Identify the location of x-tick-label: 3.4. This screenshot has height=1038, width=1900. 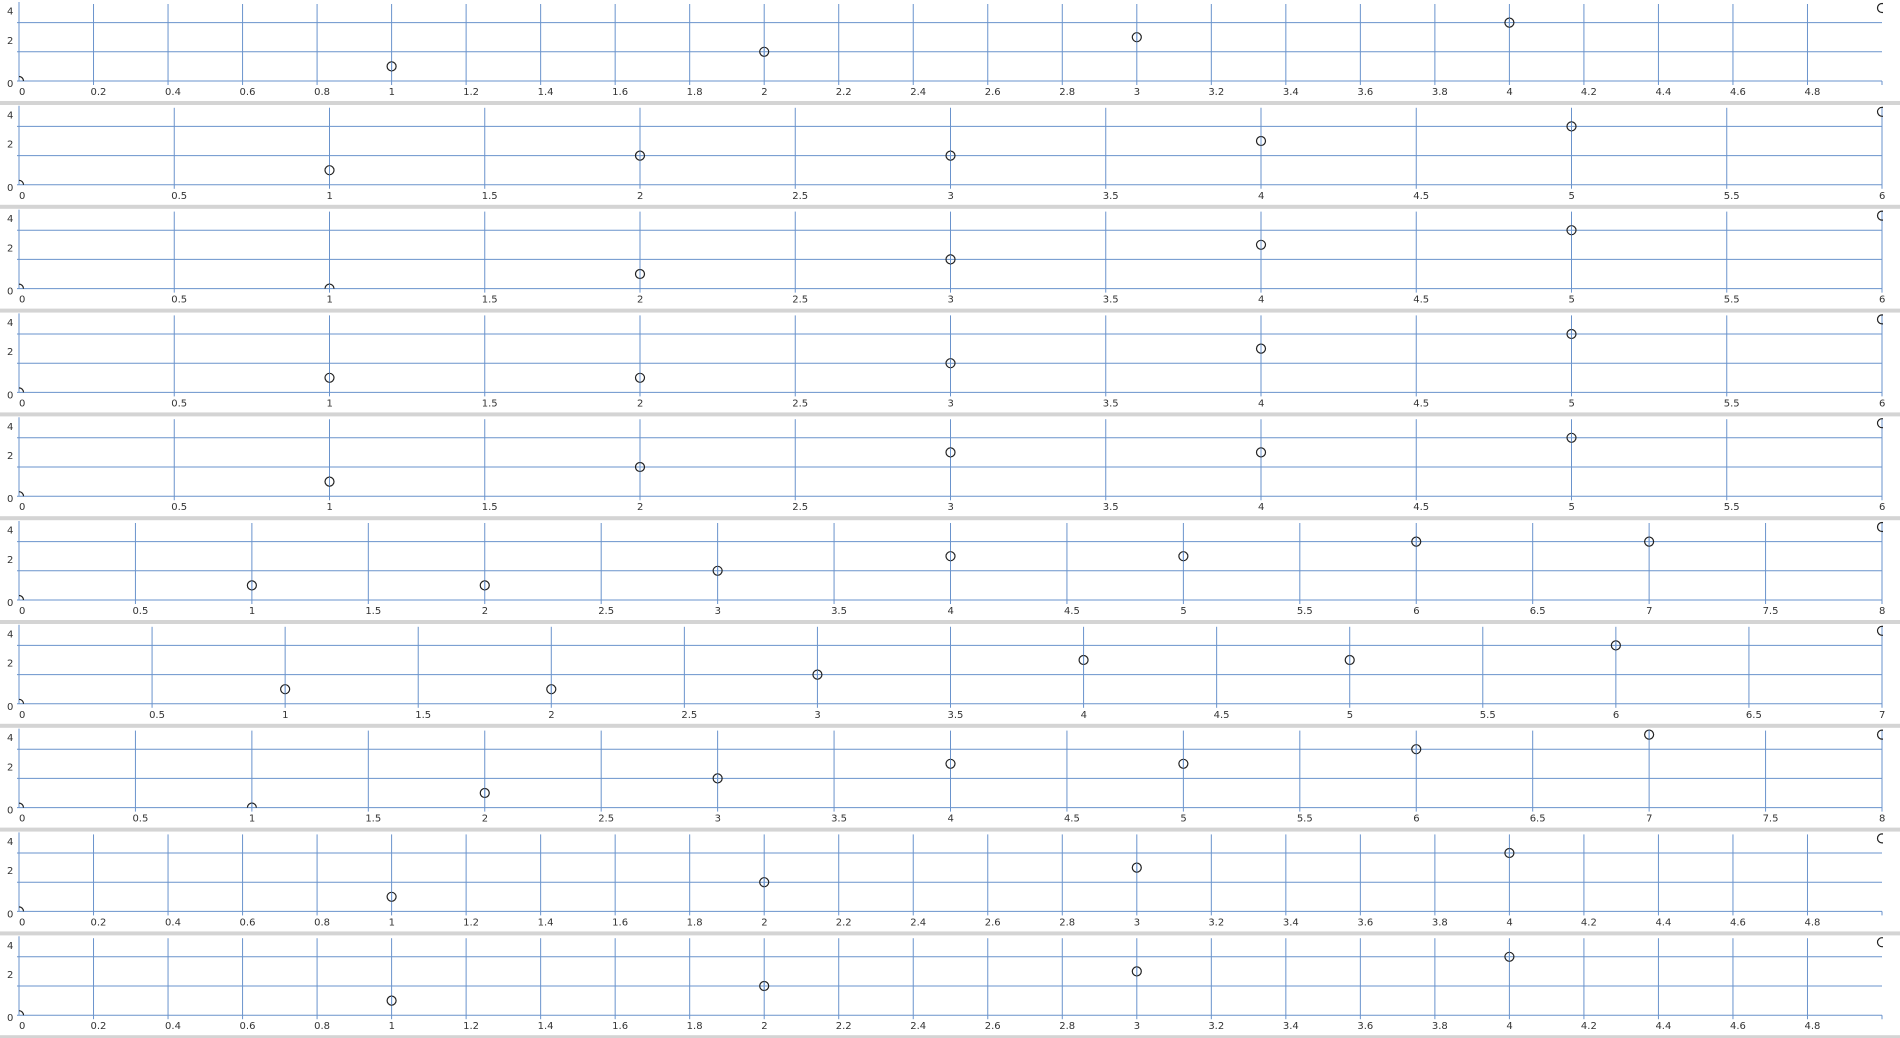
(1291, 92).